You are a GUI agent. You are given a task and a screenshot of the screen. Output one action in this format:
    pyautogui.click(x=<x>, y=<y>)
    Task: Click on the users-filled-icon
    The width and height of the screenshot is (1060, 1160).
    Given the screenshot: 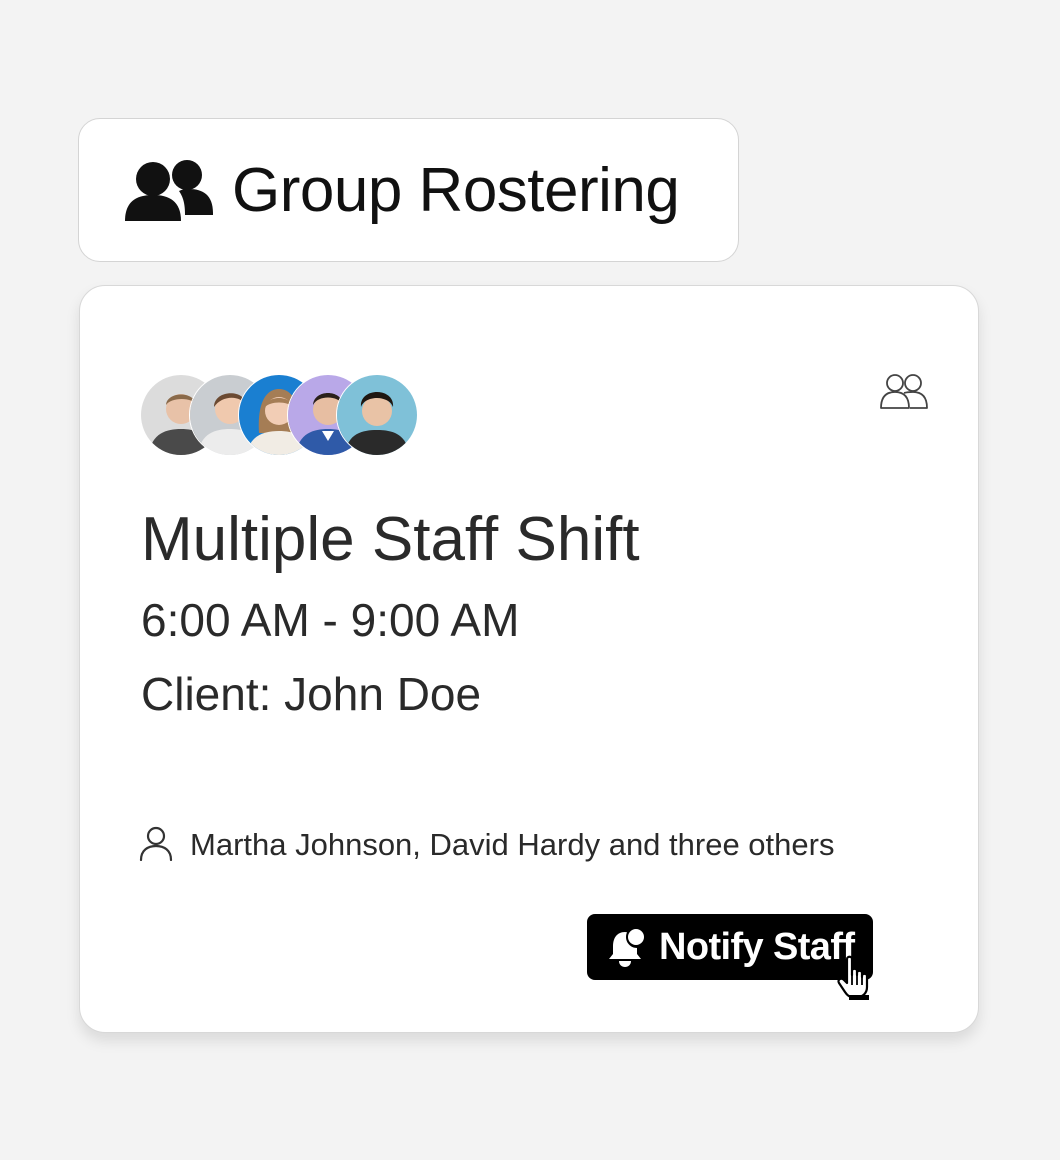 What is the action you would take?
    pyautogui.click(x=169, y=190)
    